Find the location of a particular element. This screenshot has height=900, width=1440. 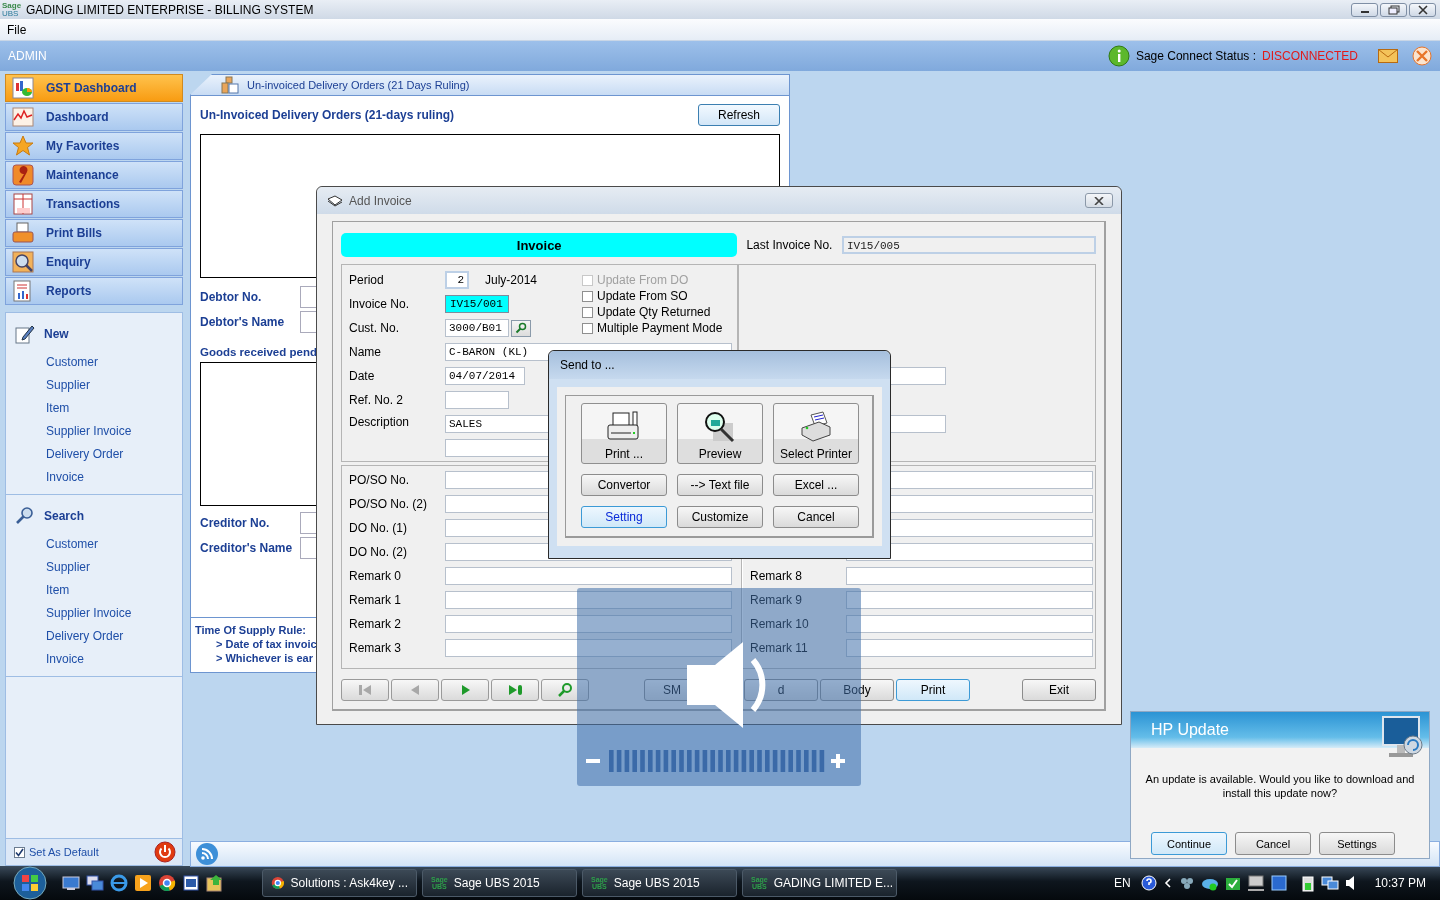

notification-title: HP Update is located at coordinates (1190, 730).